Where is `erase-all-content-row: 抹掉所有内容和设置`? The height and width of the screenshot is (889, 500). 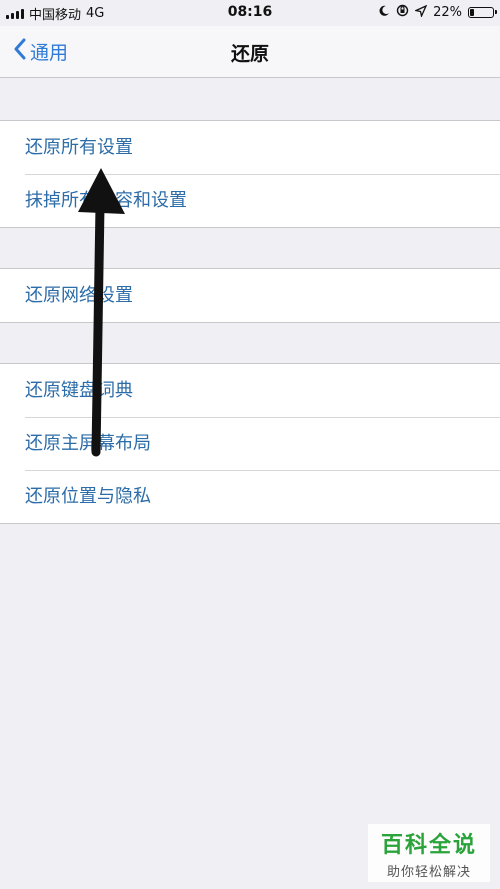
erase-all-content-row: 抹掉所有内容和设置 is located at coordinates (250, 200).